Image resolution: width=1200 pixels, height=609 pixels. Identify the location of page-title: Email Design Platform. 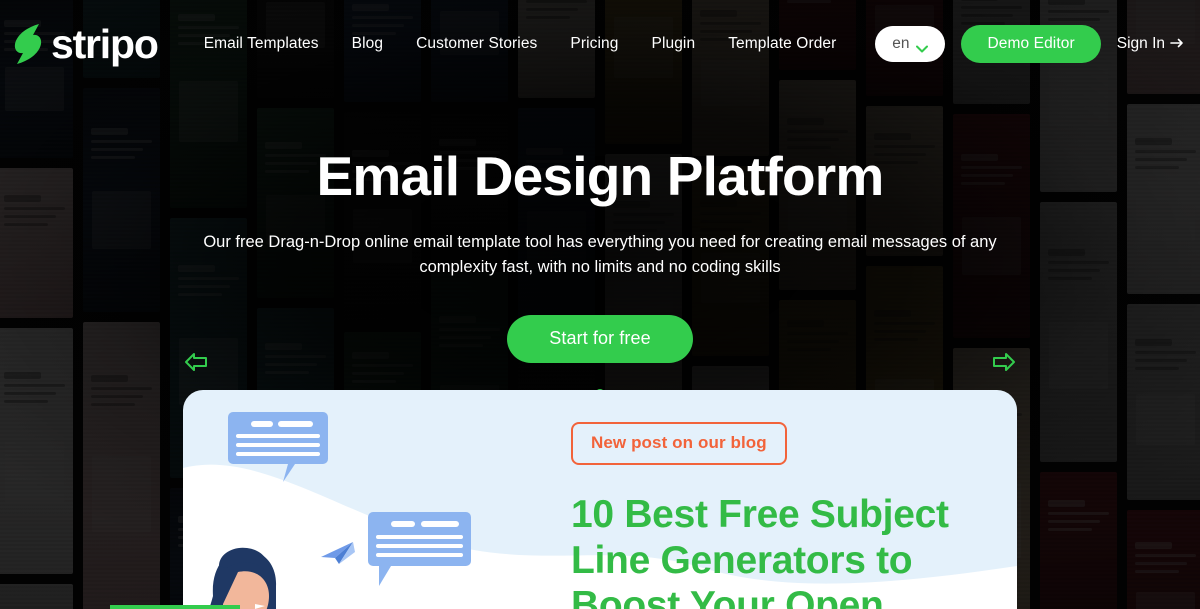
(600, 176).